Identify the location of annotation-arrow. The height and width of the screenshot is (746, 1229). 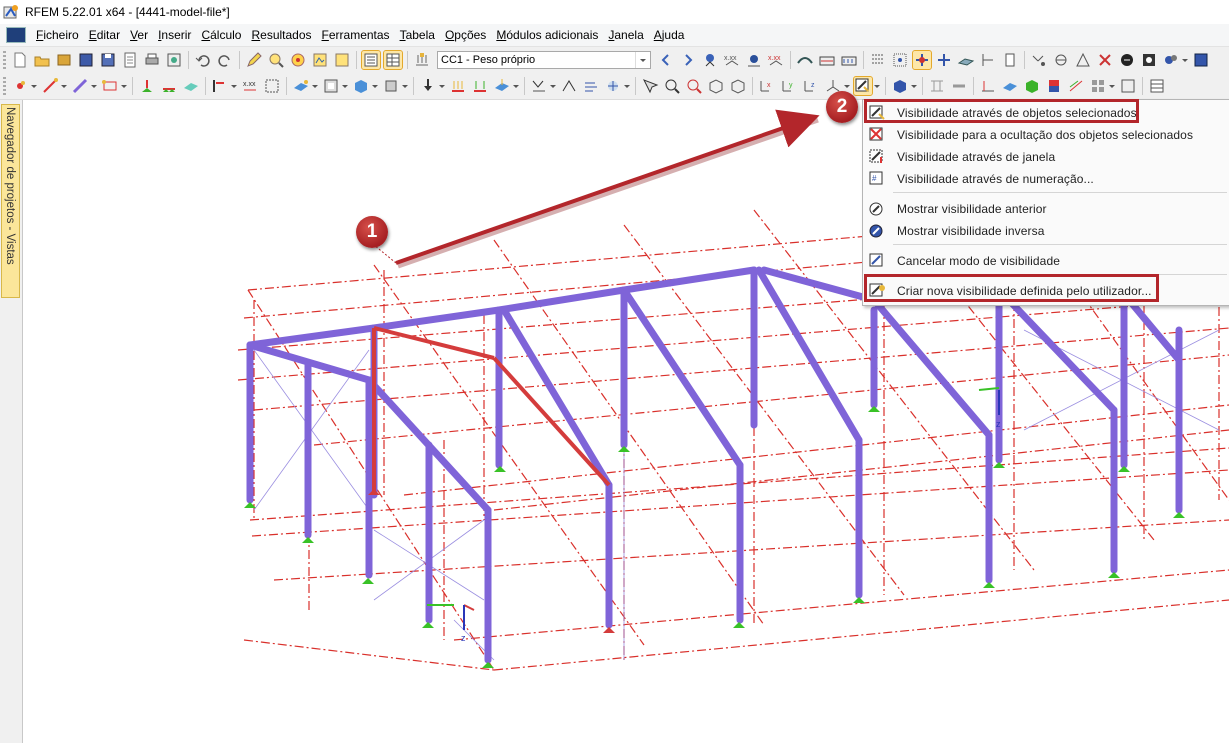
(607, 187).